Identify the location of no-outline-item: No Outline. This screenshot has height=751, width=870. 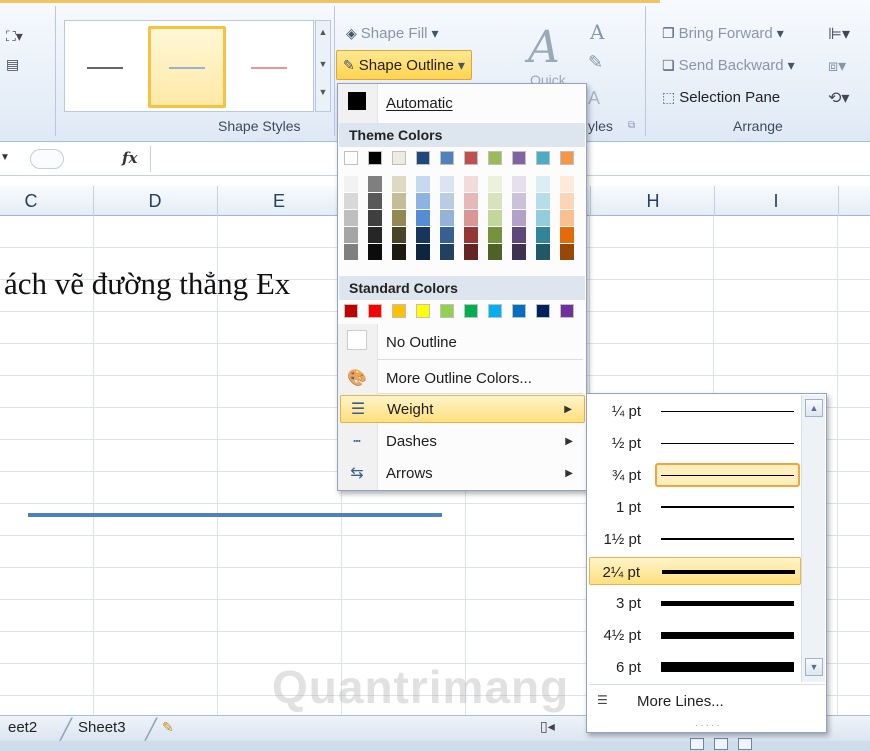
(462, 342).